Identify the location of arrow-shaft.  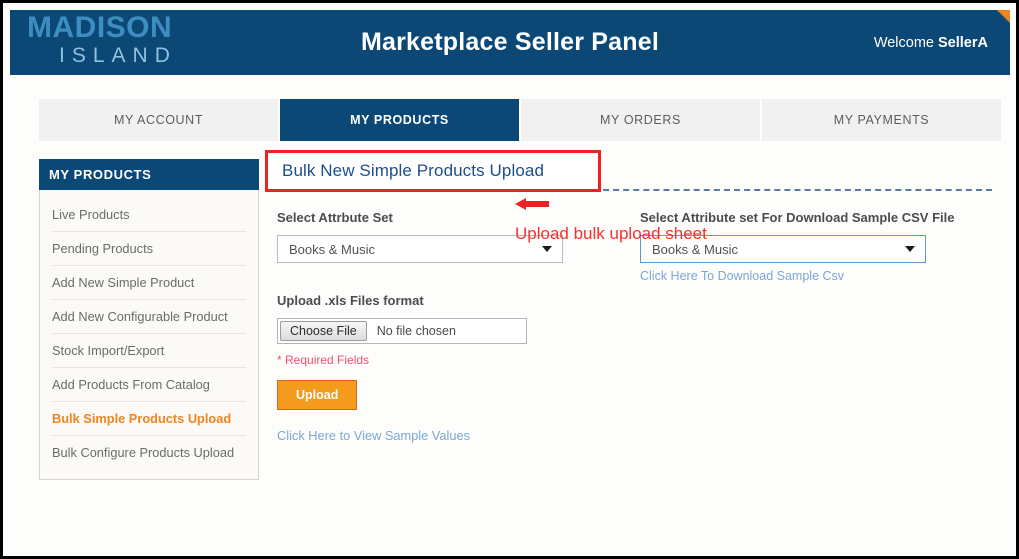
(537, 204).